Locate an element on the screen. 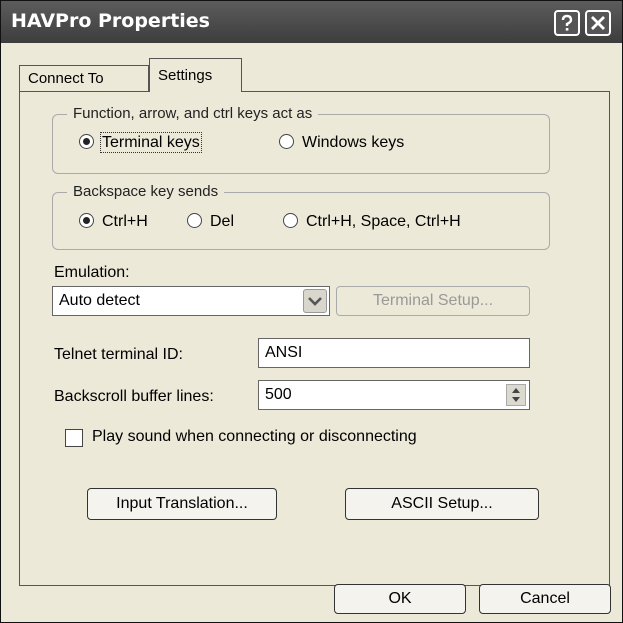  radio-ctrl-h-indicator is located at coordinates (86, 220).